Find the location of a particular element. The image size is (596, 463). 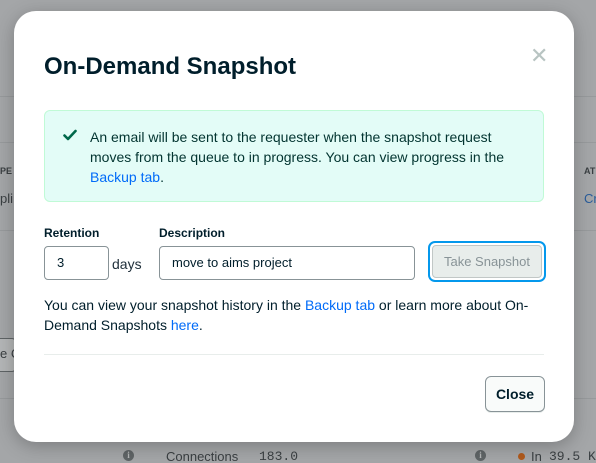

alert-suffix: . is located at coordinates (162, 177).